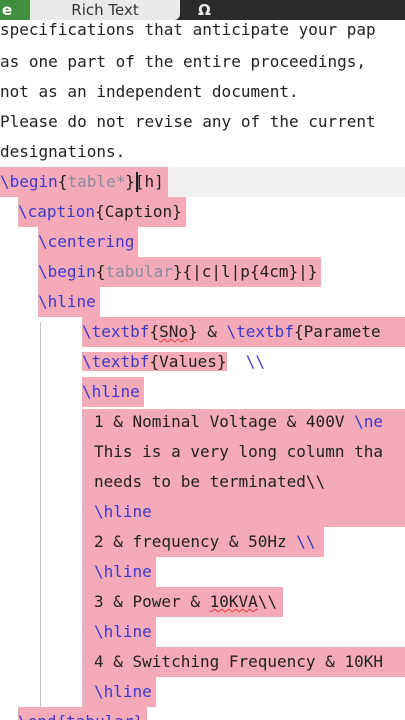  I want to click on editor-line: as one part of the entire proceedings,, so click(183, 61).